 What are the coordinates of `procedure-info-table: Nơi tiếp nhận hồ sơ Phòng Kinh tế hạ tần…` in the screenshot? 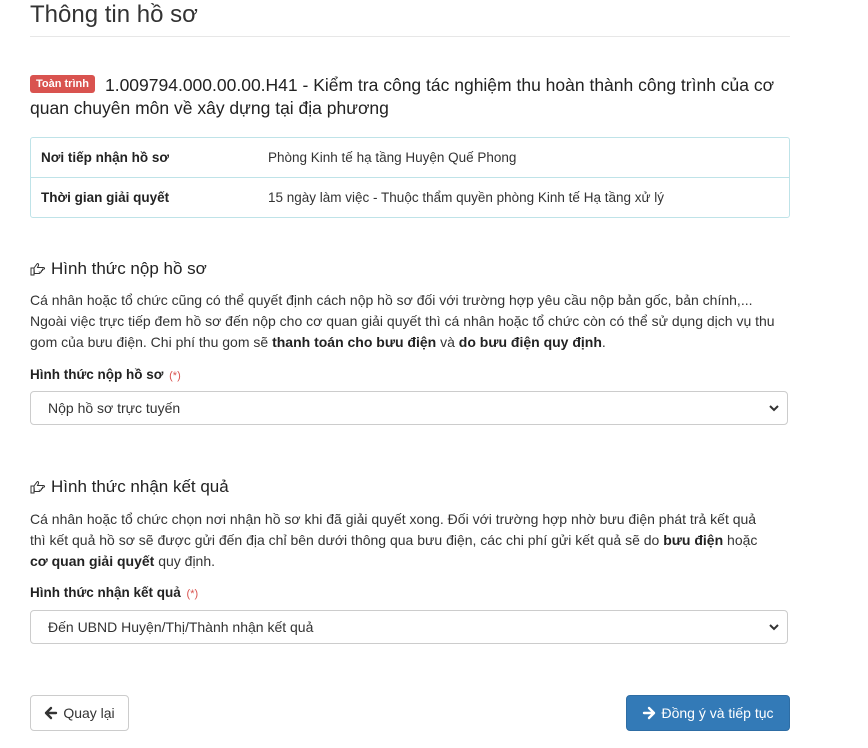 It's located at (410, 177).